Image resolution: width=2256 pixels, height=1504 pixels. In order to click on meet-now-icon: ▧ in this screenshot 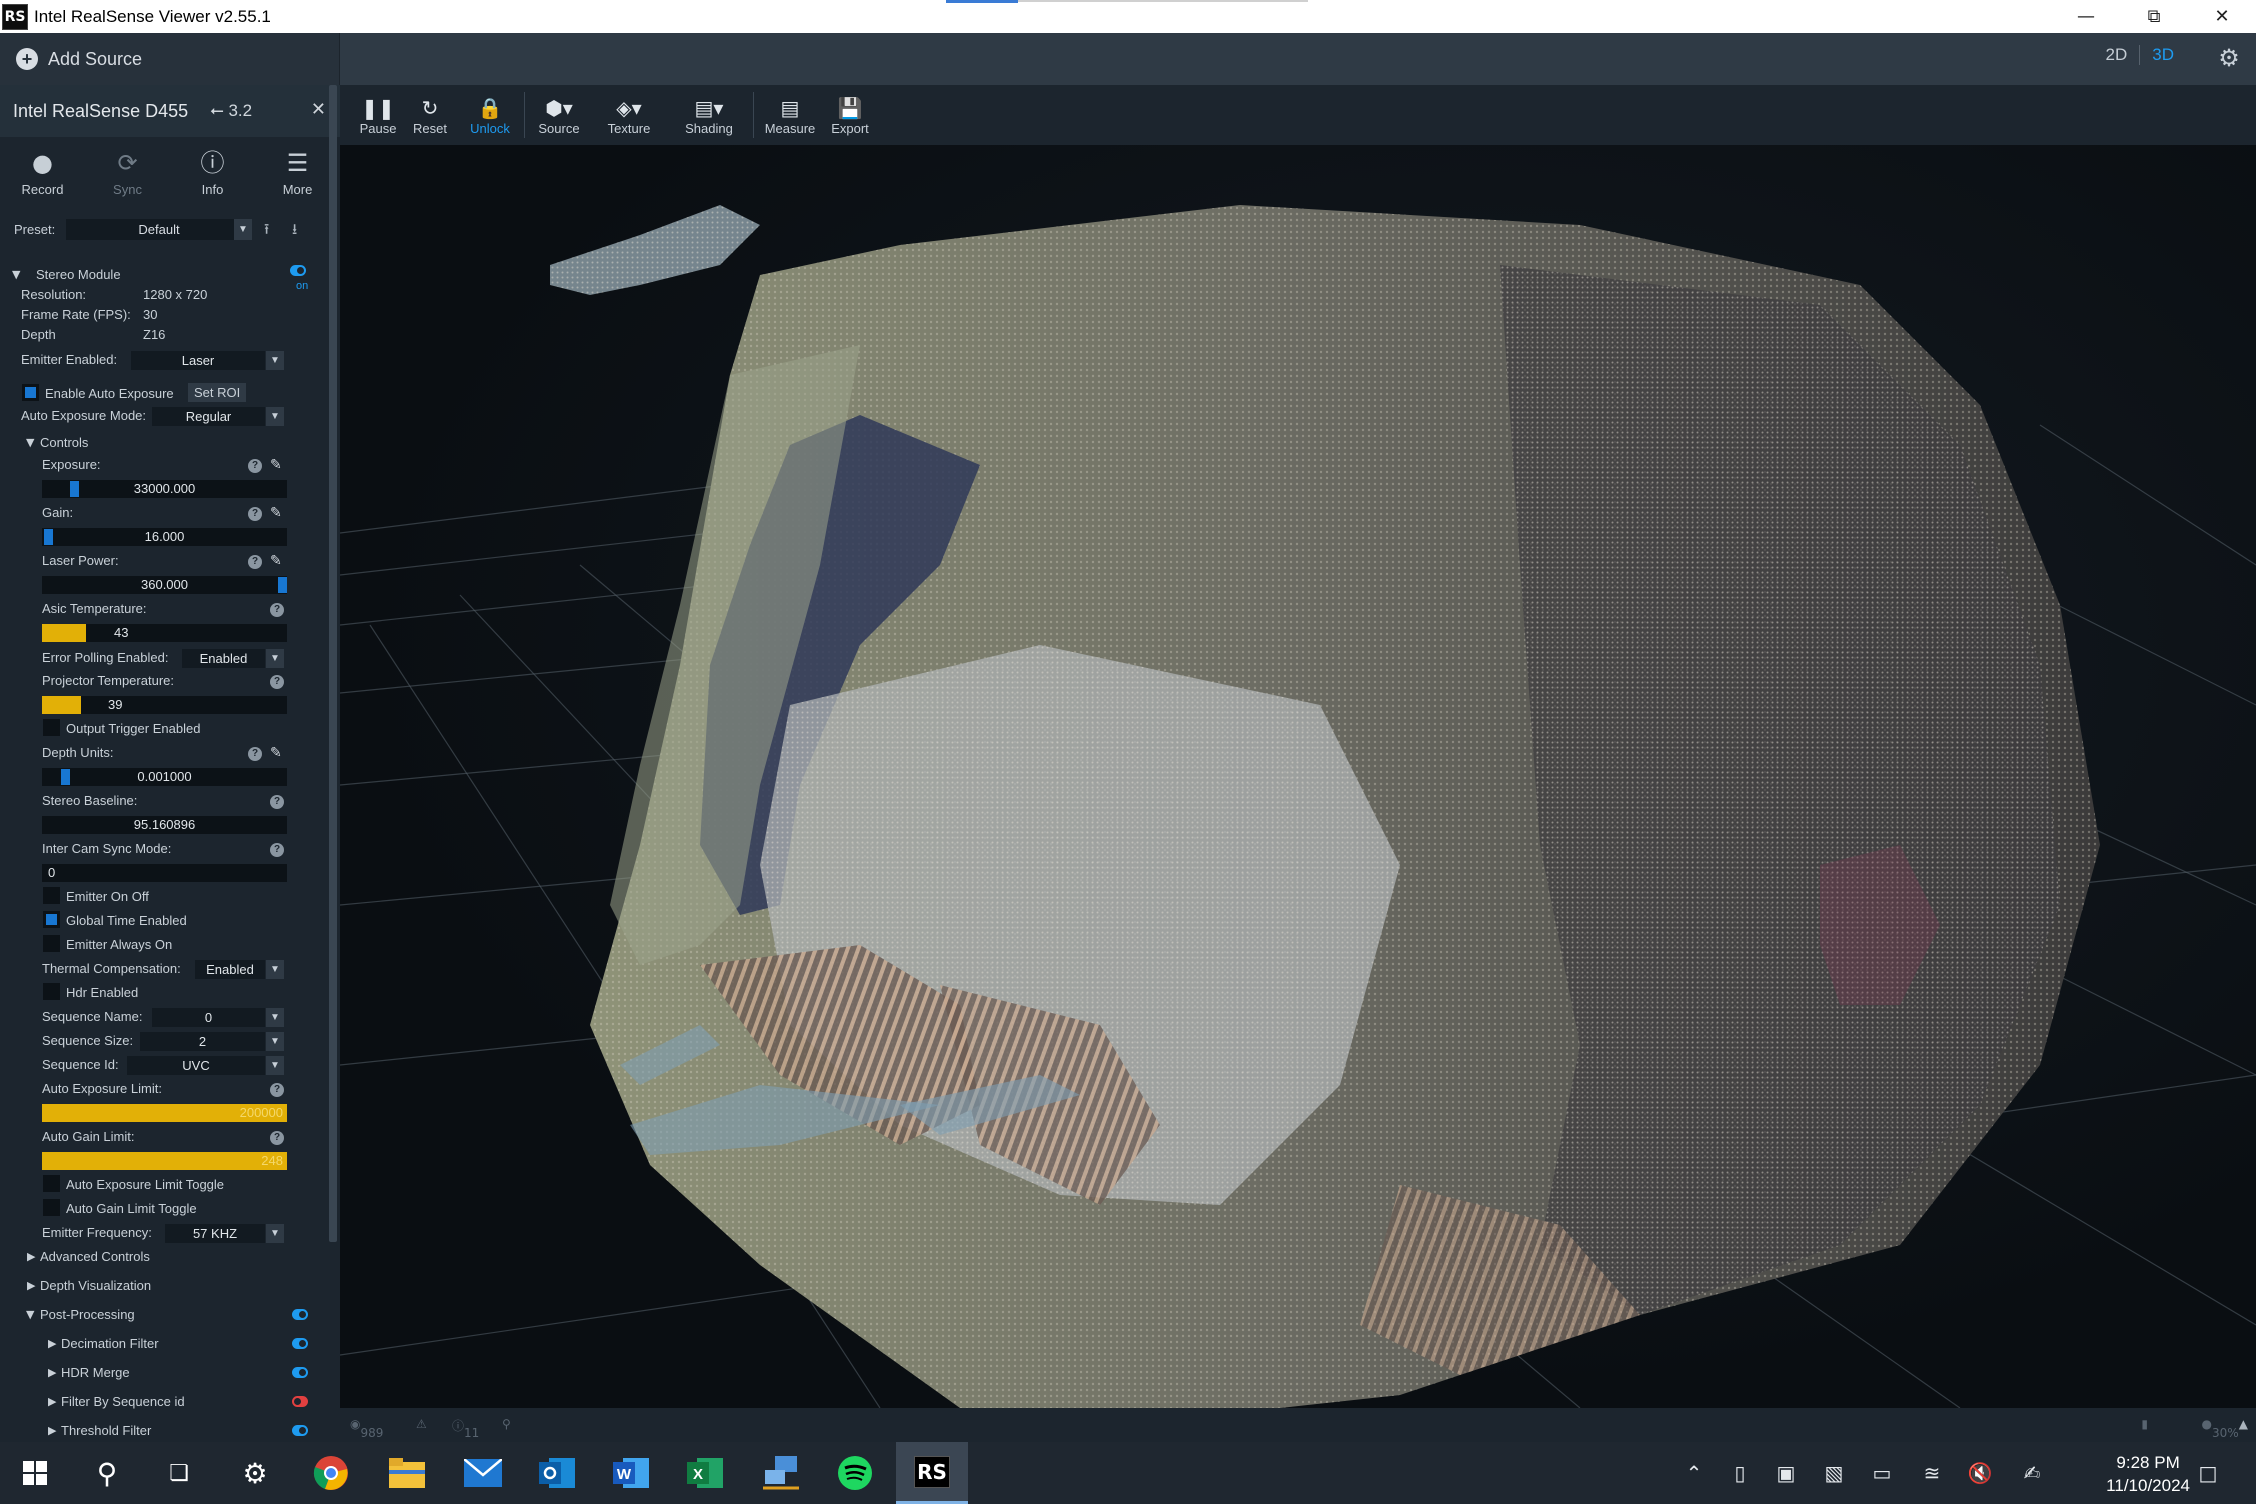, I will do `click(1834, 1473)`.